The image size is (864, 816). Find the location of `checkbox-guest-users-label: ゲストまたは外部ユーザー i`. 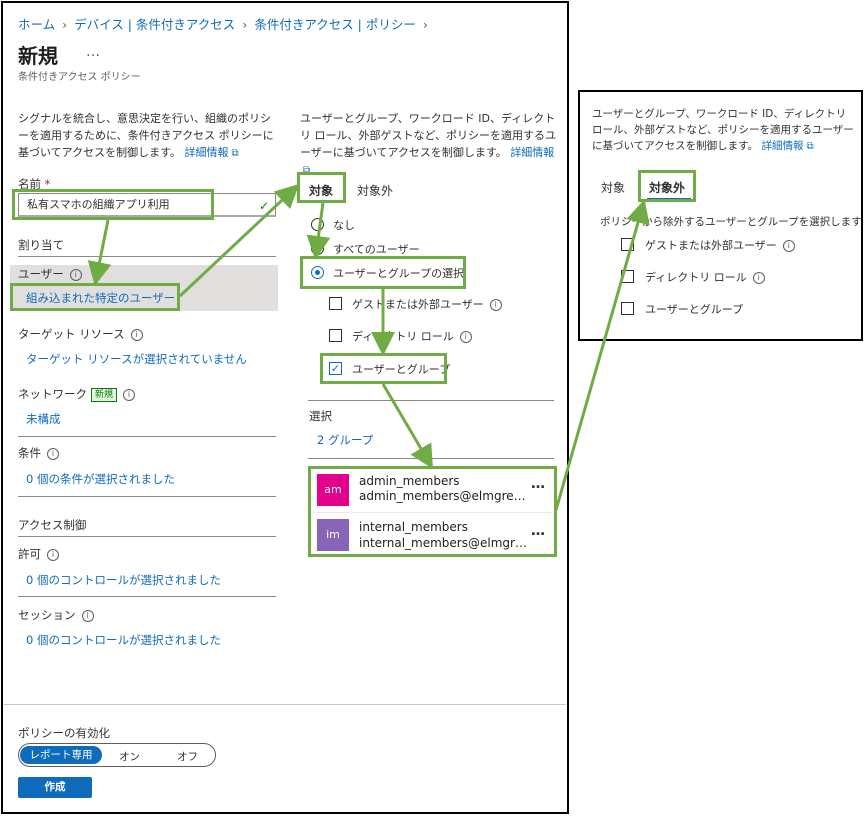

checkbox-guest-users-label: ゲストまたは外部ユーザー i is located at coordinates (427, 304).